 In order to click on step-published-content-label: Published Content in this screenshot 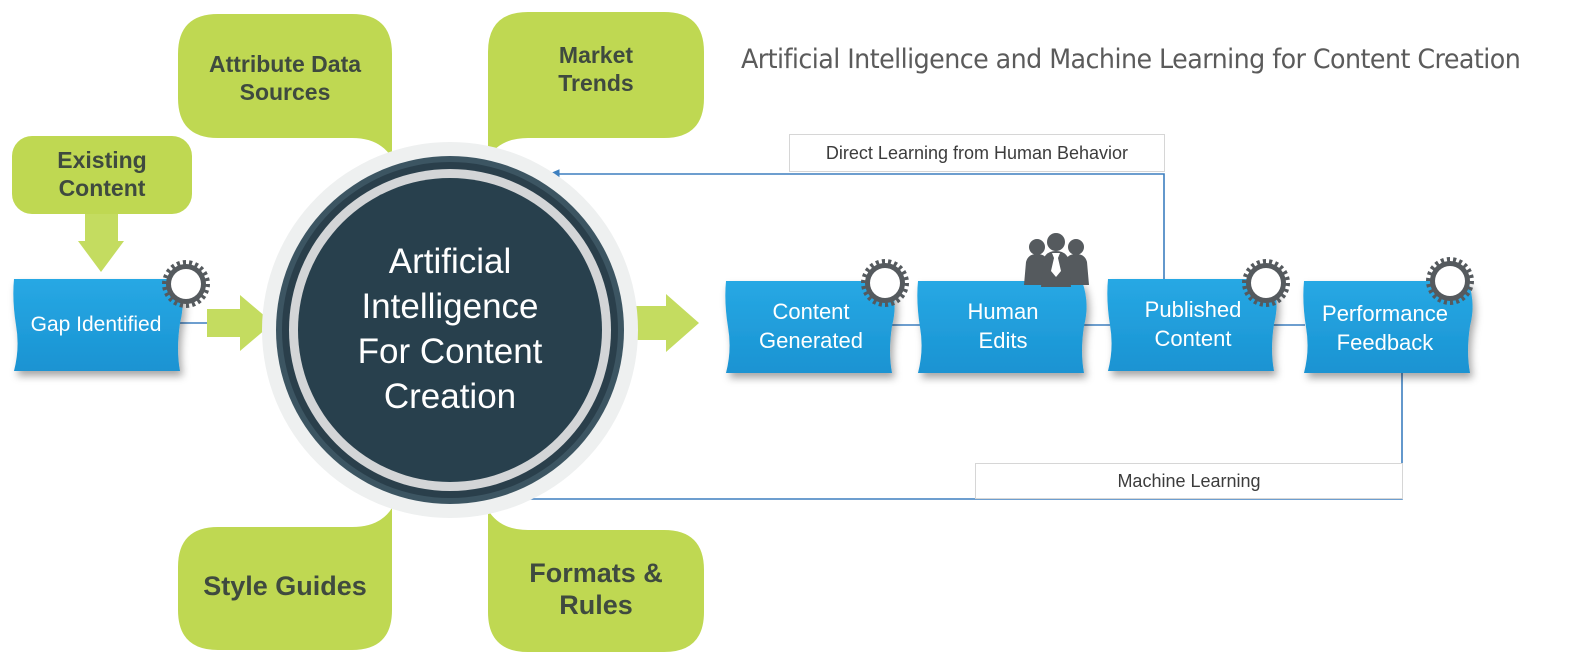, I will do `click(1193, 324)`.